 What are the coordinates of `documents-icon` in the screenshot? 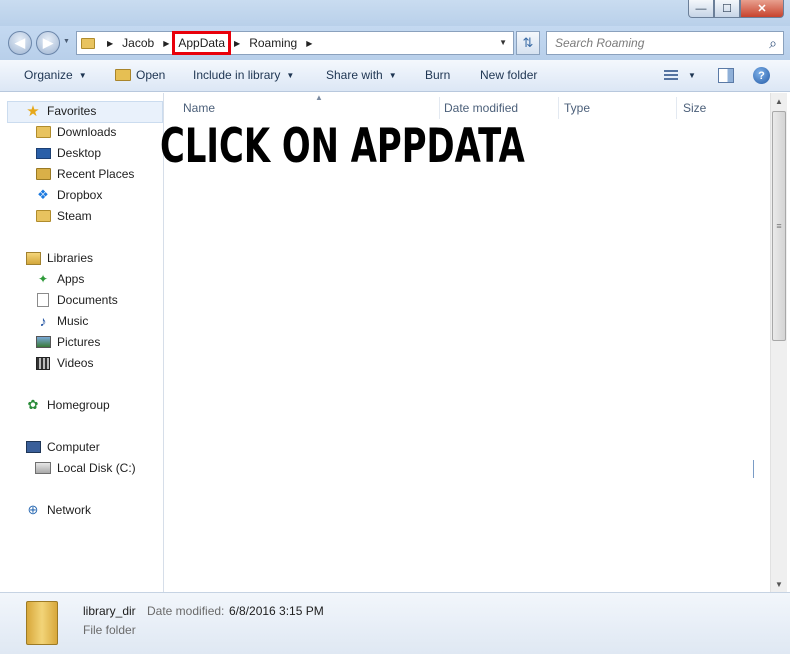 It's located at (43, 300).